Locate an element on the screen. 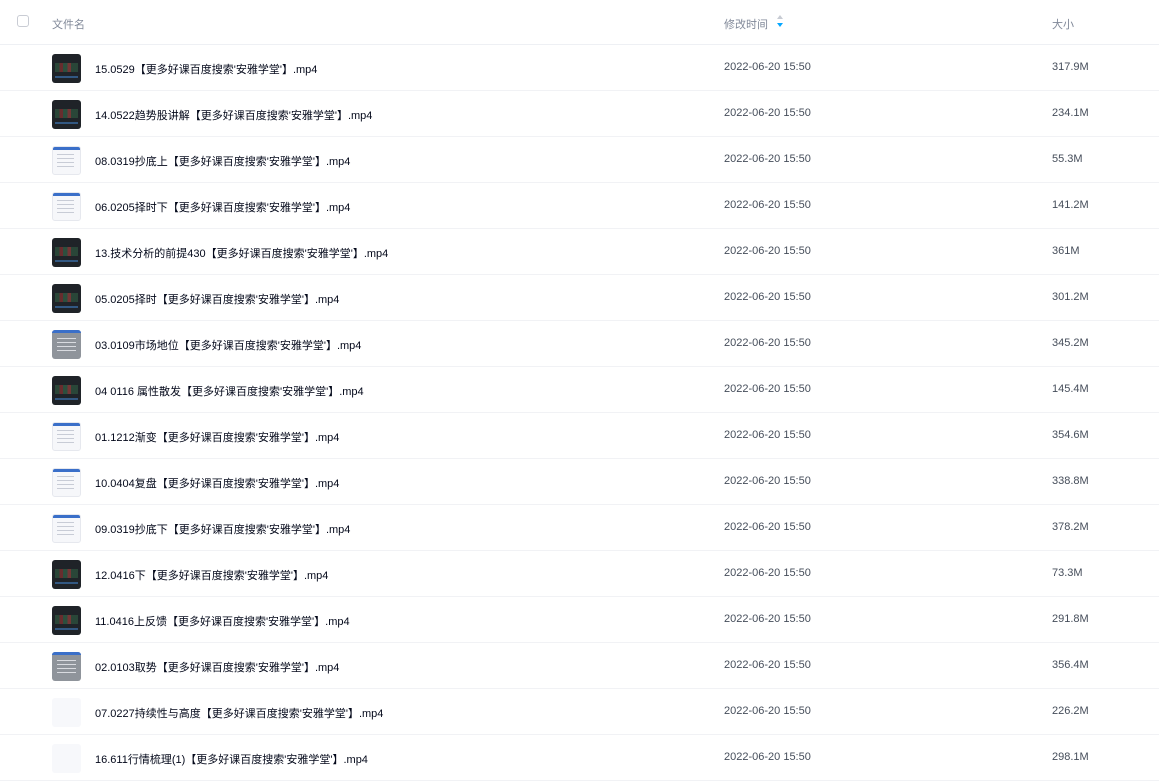 The height and width of the screenshot is (781, 1159). select-all-checkbox is located at coordinates (23, 21).